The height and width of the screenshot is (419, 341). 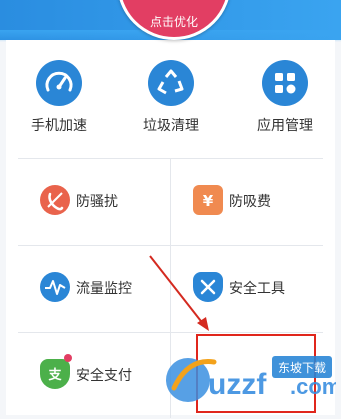 What do you see at coordinates (313, 386) in the screenshot?
I see `svg-text: .com` at bounding box center [313, 386].